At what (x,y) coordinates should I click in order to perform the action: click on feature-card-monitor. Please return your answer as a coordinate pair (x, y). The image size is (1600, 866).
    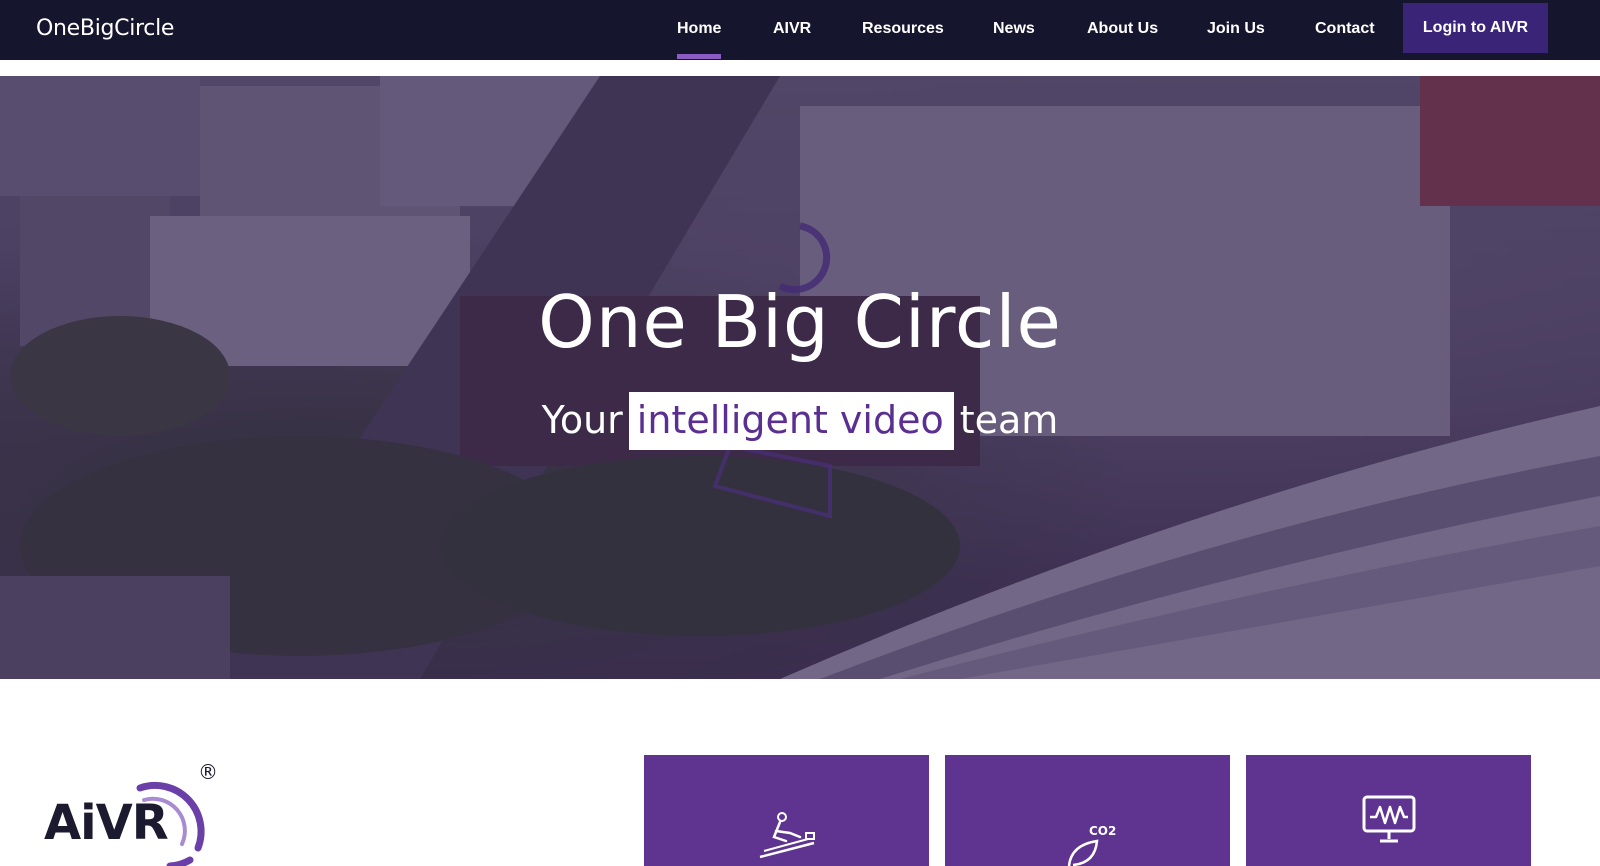
    Looking at the image, I should click on (1388, 810).